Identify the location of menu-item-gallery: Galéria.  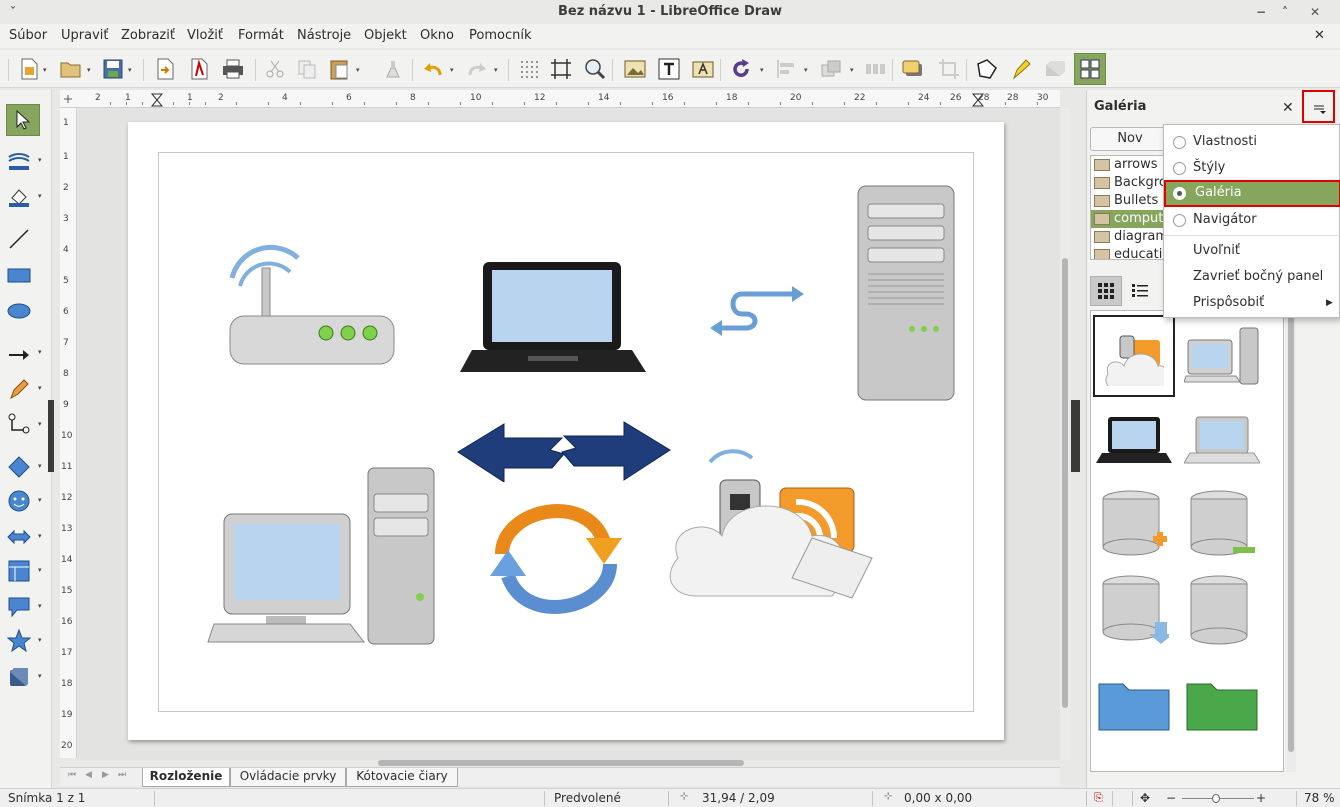
(1252, 193).